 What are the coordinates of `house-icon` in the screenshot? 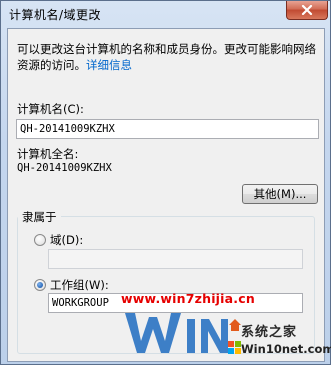 It's located at (235, 325).